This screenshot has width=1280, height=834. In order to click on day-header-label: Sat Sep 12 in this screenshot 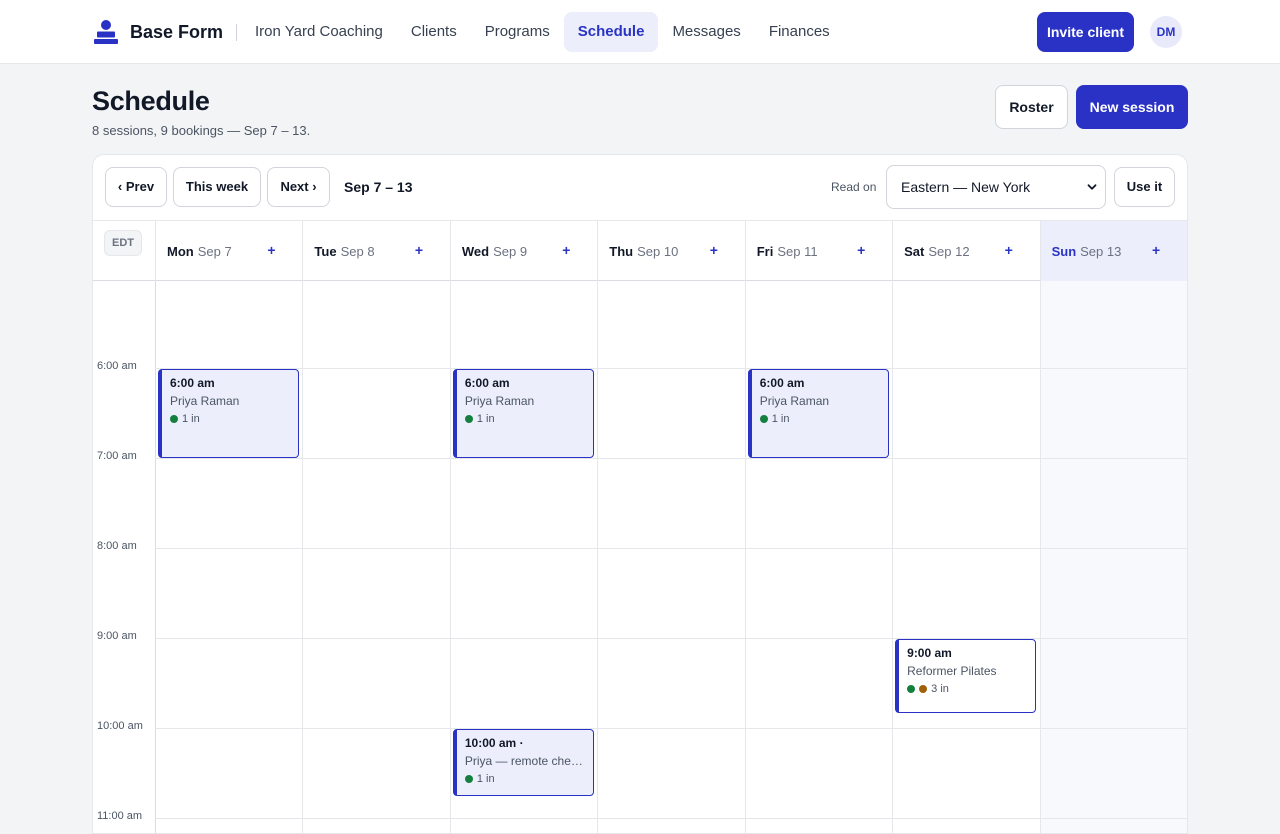, I will do `click(936, 251)`.